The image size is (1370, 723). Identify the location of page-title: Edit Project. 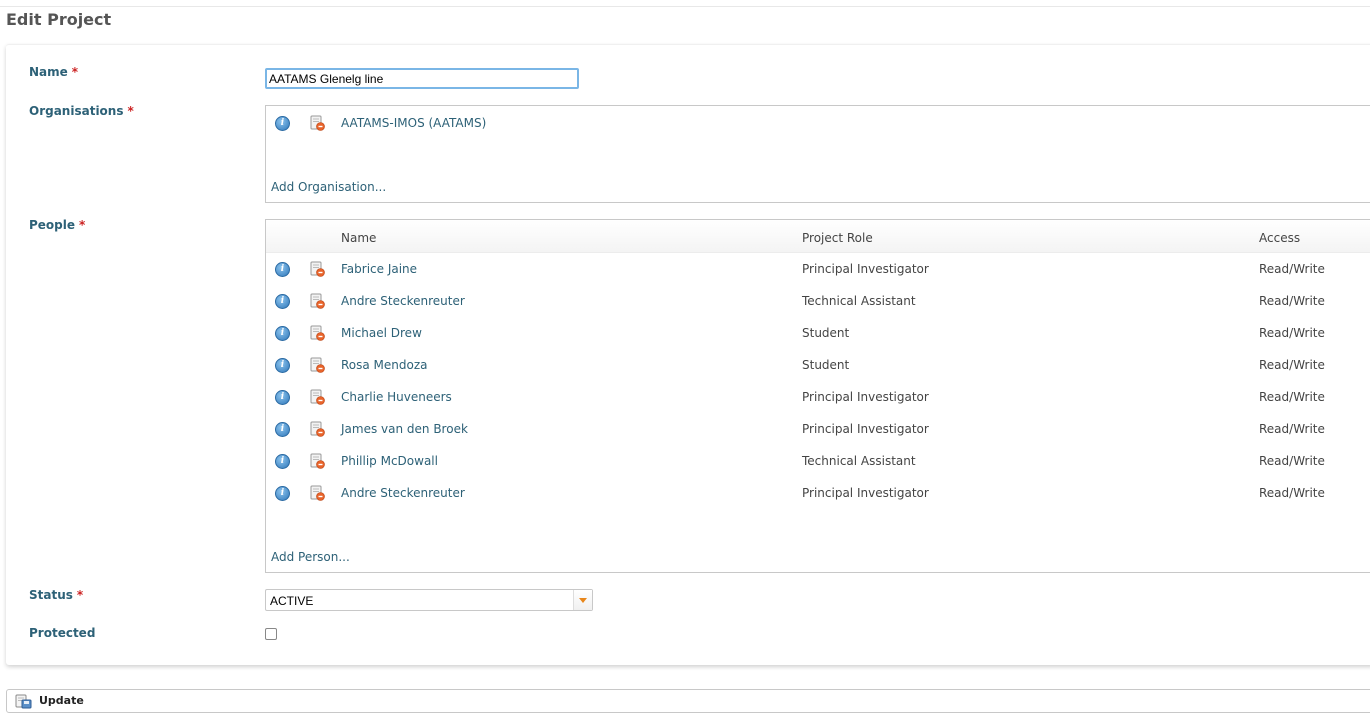
(59, 19).